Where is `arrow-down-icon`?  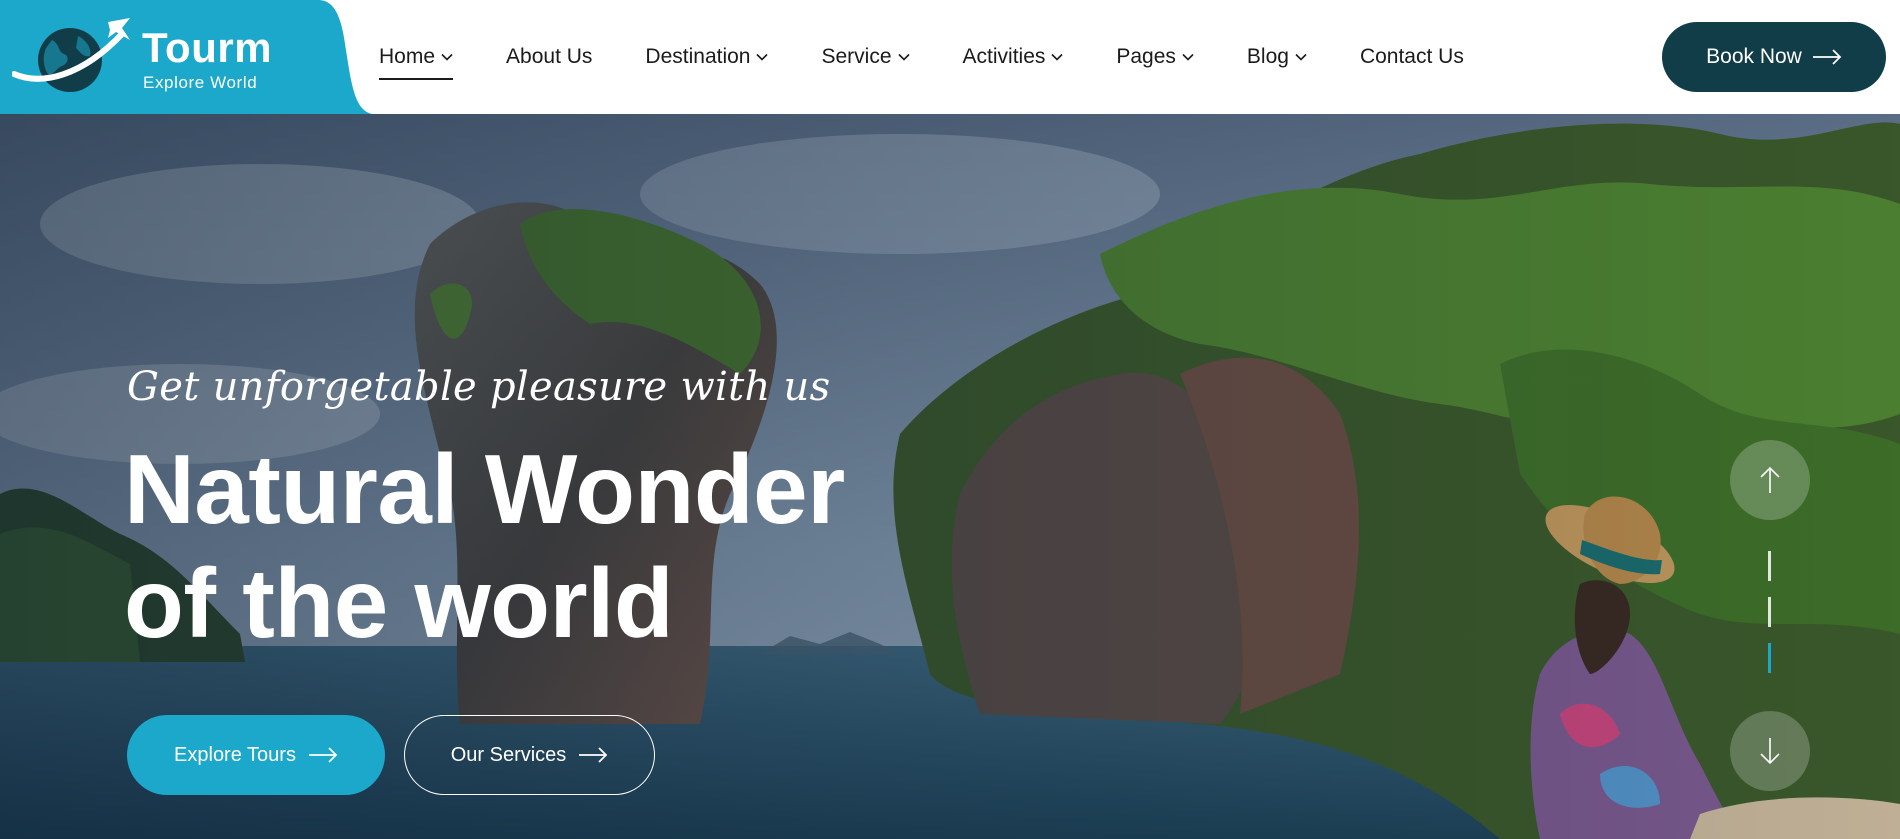
arrow-down-icon is located at coordinates (1770, 751).